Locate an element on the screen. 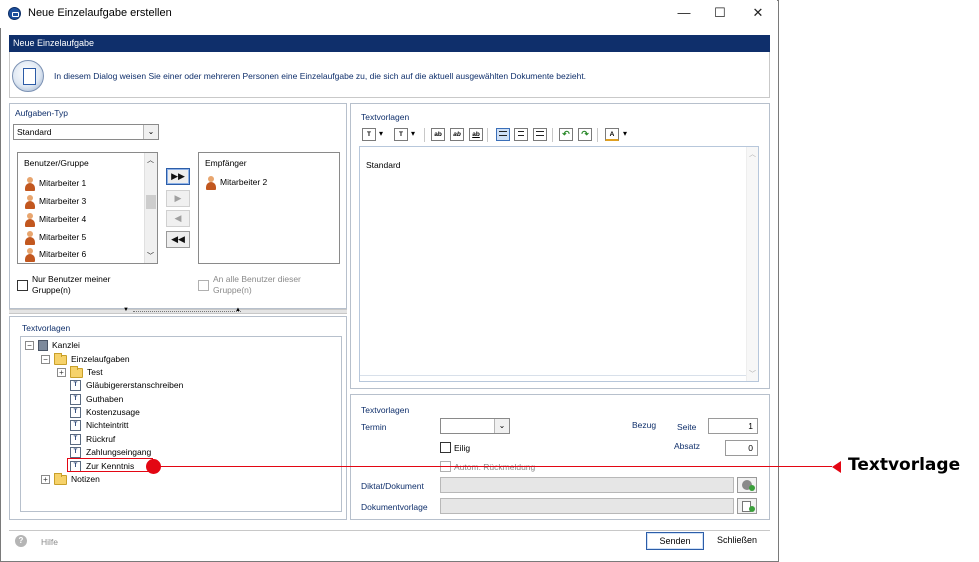  list-item: Mitarbeiter 6 is located at coordinates (55, 254).